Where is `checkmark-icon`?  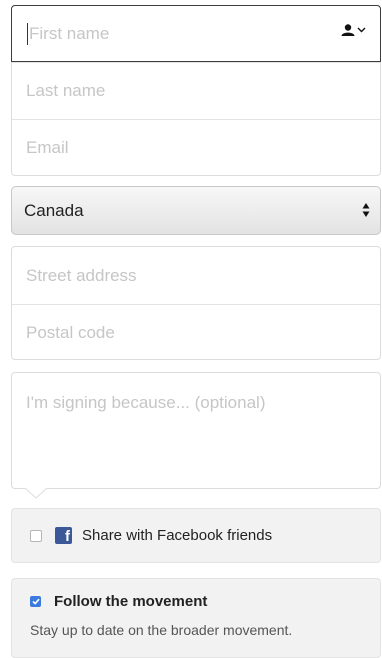 checkmark-icon is located at coordinates (35, 601).